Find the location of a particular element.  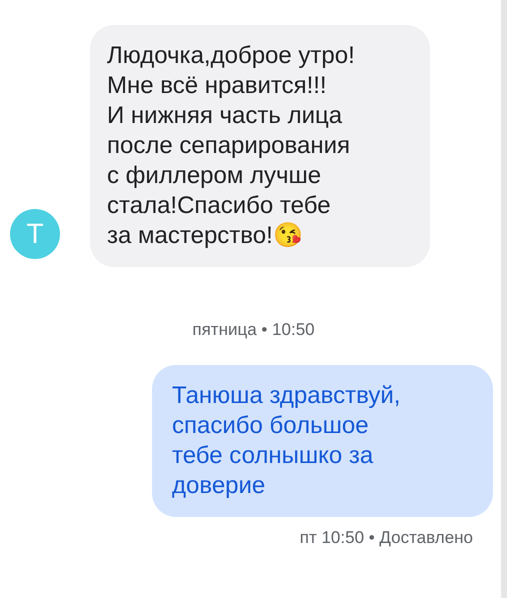

timestamp: пятница • 10:50 is located at coordinates (253, 330).